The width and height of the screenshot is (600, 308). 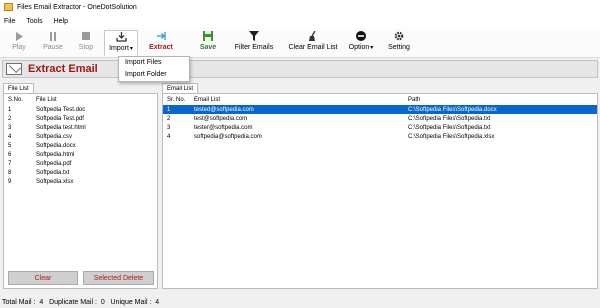 I want to click on file-name: Softpedia Test.doc, so click(x=61, y=109).